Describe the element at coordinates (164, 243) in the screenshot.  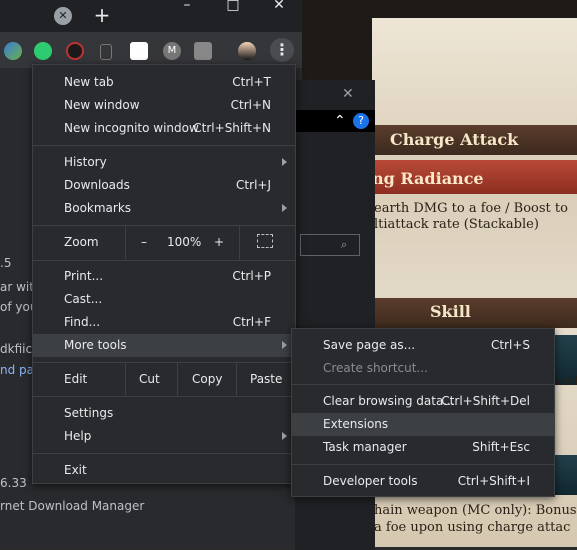
I see `menu-item-zoom: Zoom – 100% +` at that location.